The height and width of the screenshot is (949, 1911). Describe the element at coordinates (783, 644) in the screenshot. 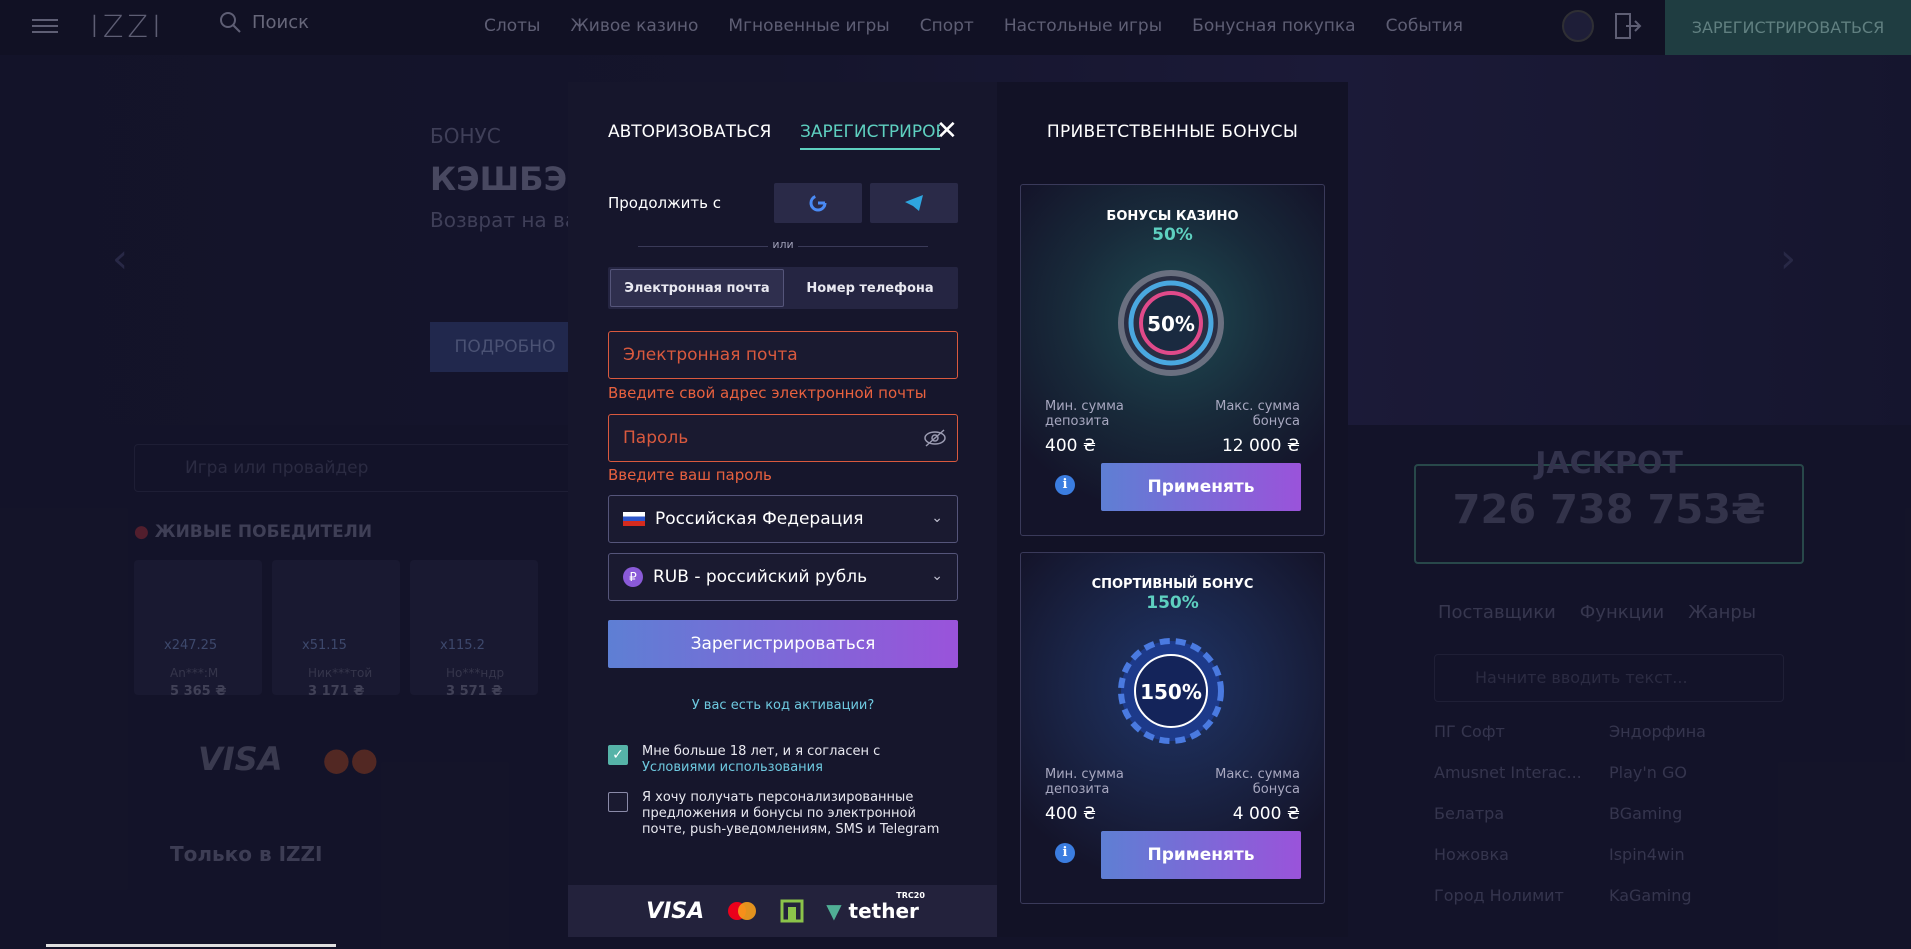

I see `register-button: Зарегистрироваться` at that location.